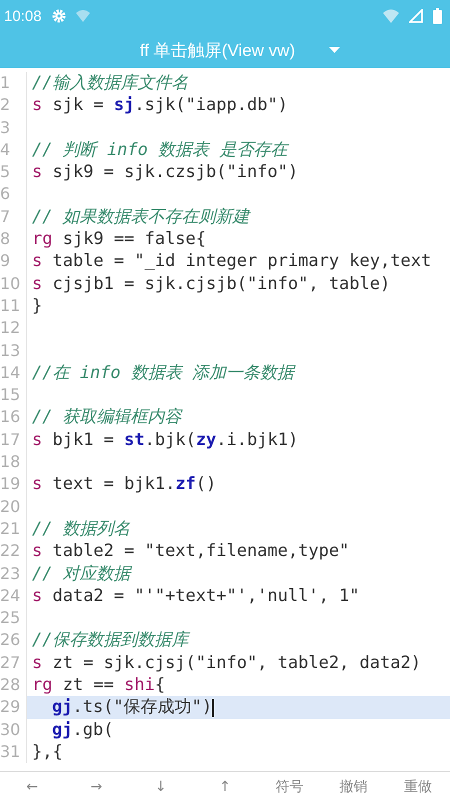  What do you see at coordinates (211, 283) in the screenshot?
I see `code-line: s cjsjb1 = sjk.cjsjb("info", table)` at bounding box center [211, 283].